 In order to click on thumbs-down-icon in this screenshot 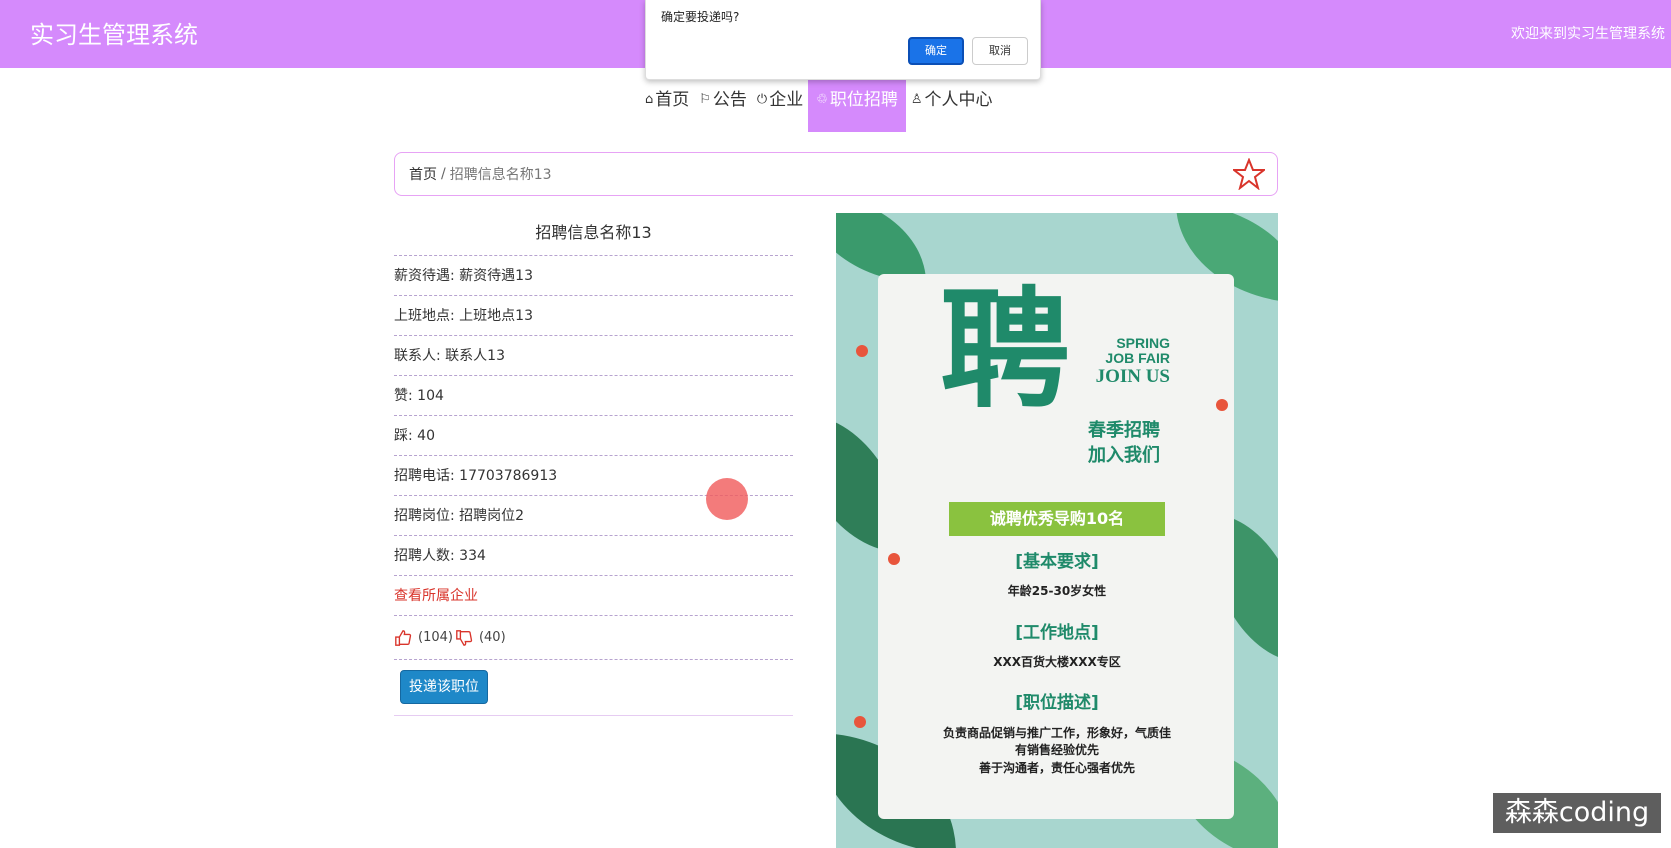, I will do `click(464, 638)`.